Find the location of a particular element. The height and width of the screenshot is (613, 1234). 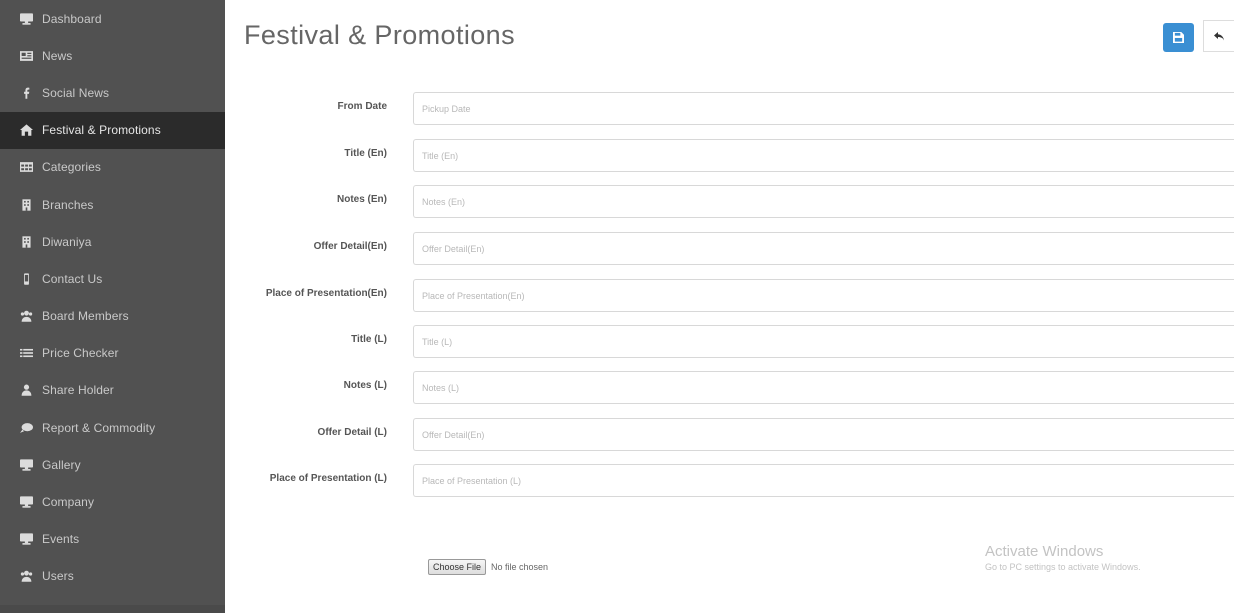

save-icon is located at coordinates (1178, 37).